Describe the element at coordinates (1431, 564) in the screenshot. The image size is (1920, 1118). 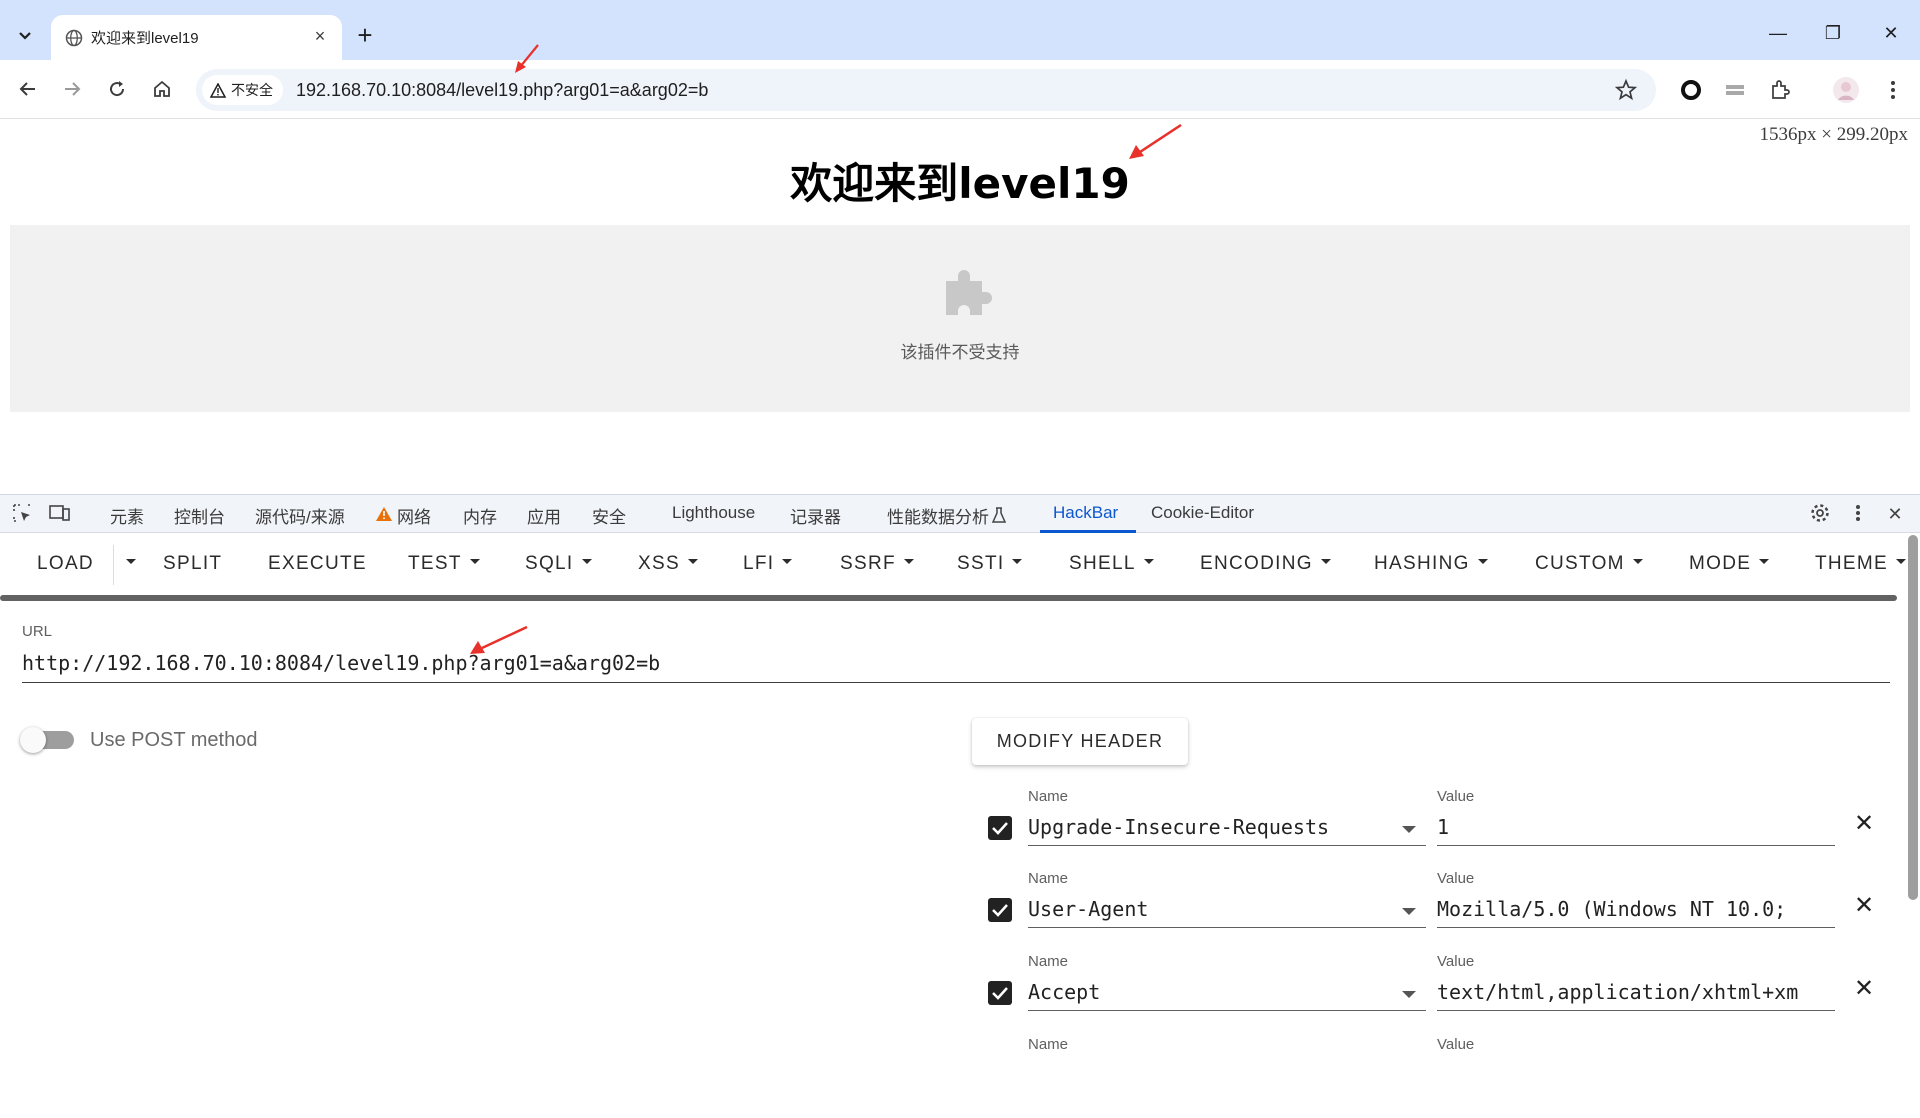
I see `hackbar-hashing-menu: HASHING` at that location.